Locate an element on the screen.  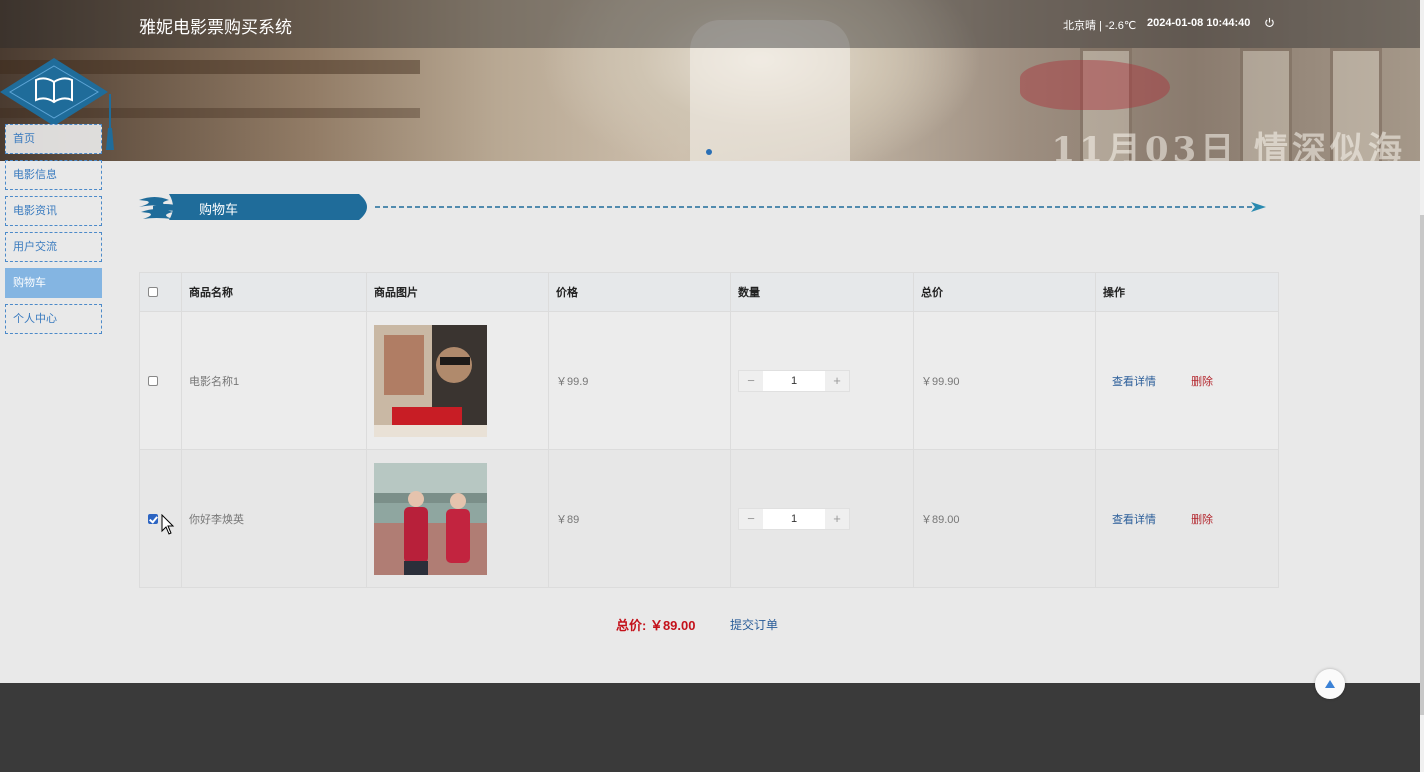
product-name: 电影名称1 is located at coordinates (274, 380).